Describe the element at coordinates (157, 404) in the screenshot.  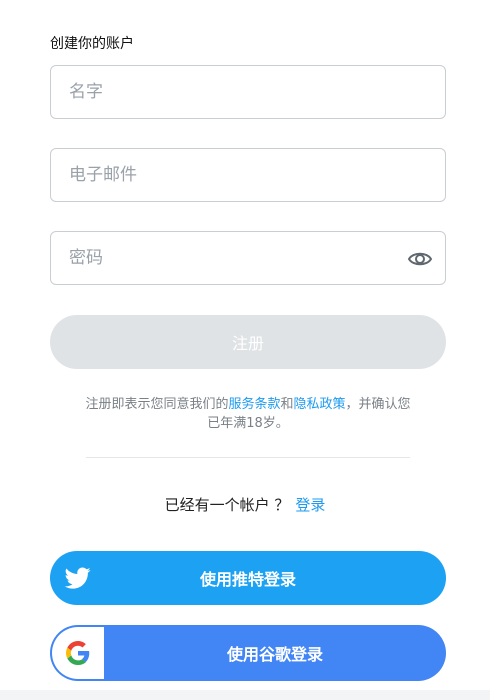
I see `terms-prefix: 注册即表示您同意我们的` at that location.